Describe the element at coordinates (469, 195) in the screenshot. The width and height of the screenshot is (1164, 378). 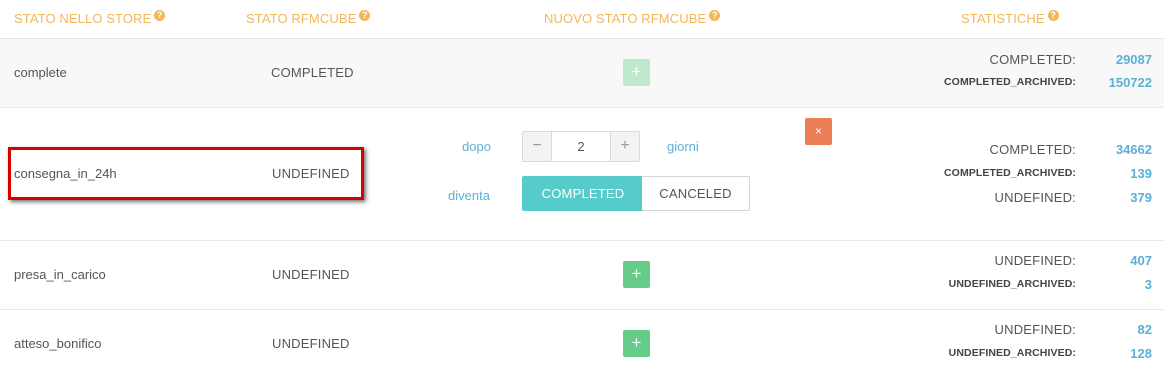
I see `becomes-label: diventa` at that location.